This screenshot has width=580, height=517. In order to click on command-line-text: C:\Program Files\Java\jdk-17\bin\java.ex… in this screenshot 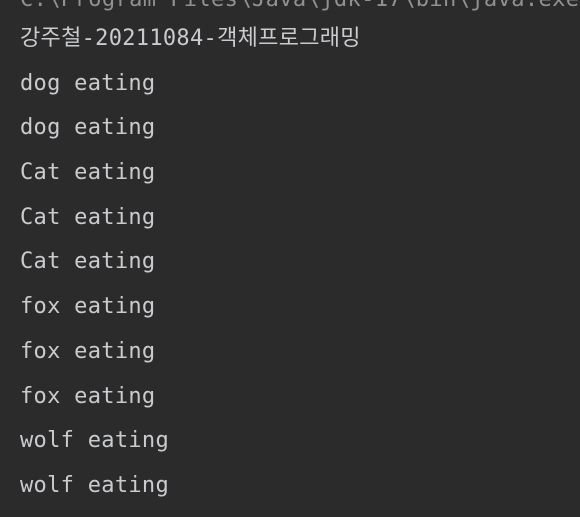, I will do `click(299, 6)`.